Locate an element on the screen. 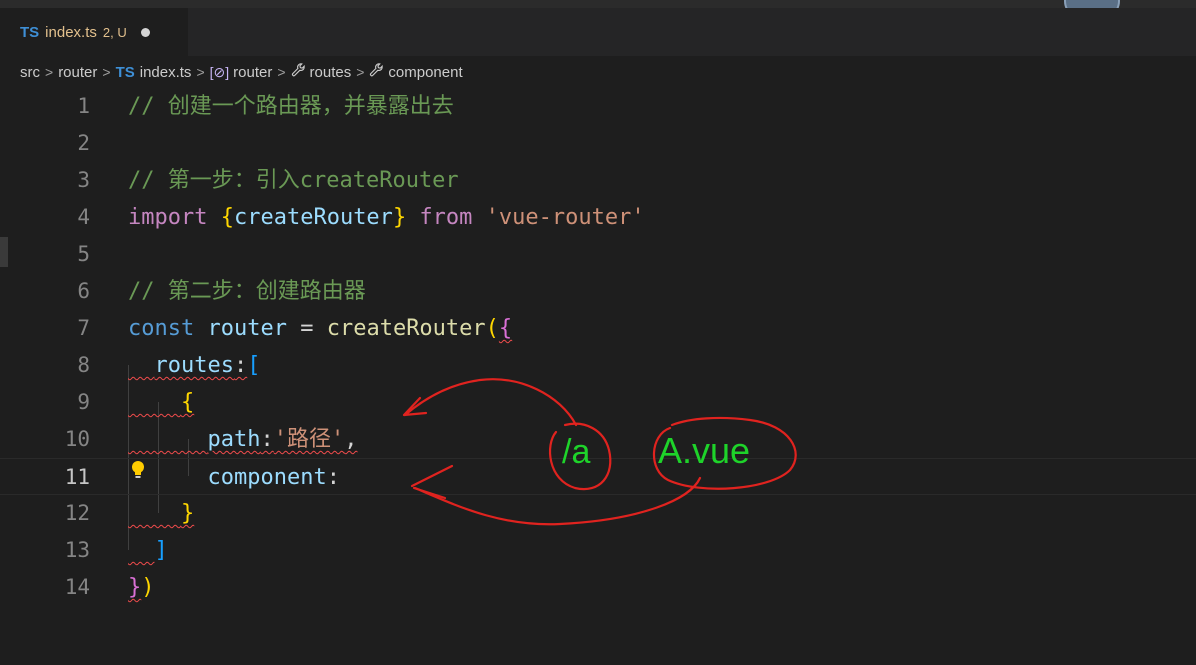  breadcrumb-index-ts: TS index.ts is located at coordinates (154, 72).